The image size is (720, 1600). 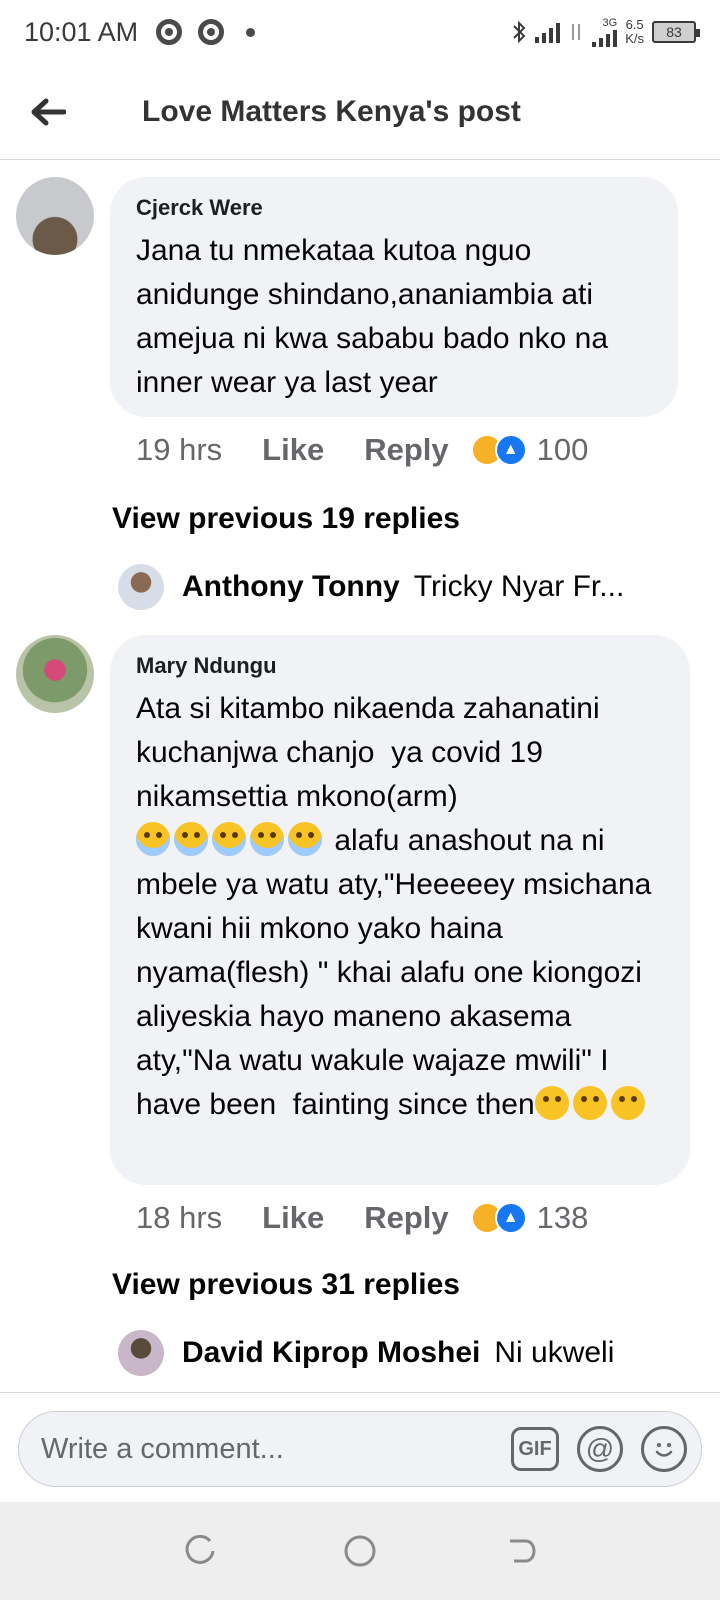 I want to click on comment-author: Mary Ndungu, so click(x=400, y=666).